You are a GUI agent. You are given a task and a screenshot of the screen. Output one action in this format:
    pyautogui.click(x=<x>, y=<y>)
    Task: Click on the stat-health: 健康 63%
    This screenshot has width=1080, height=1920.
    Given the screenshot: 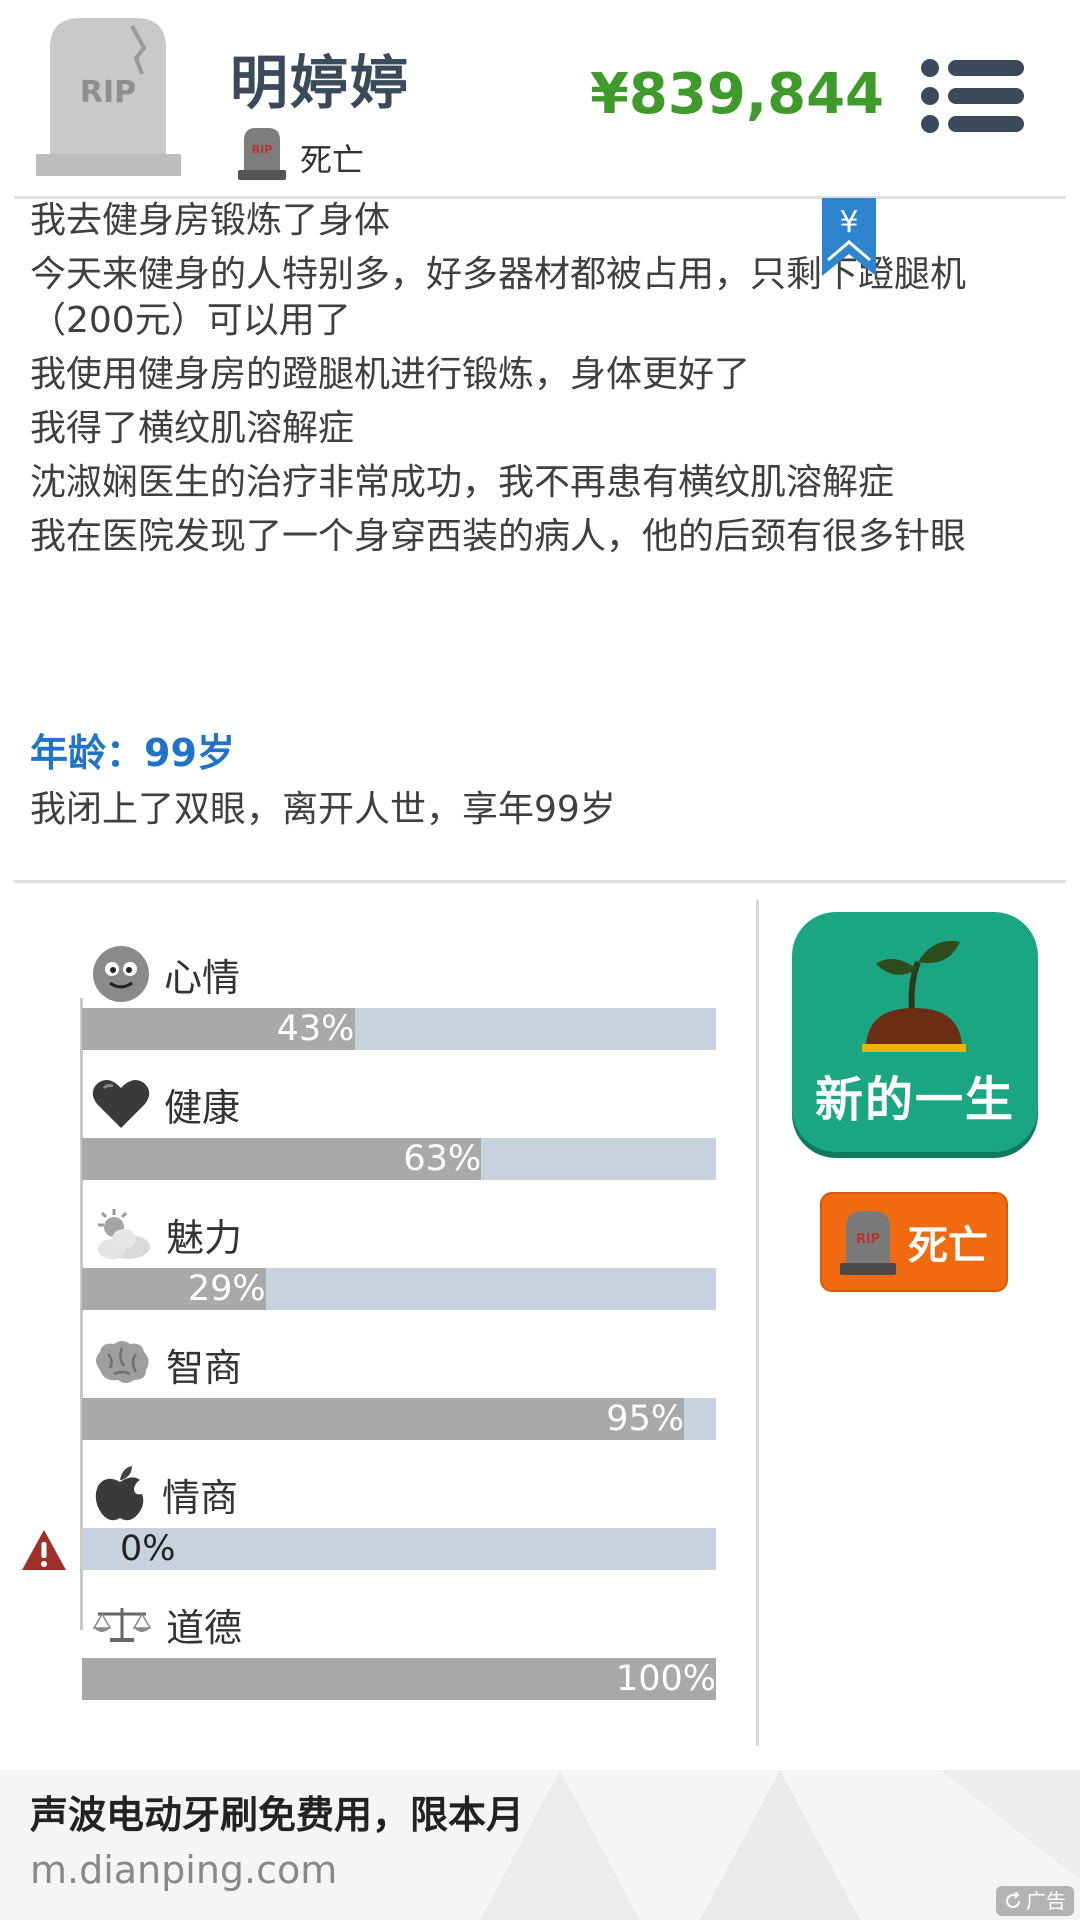 What is the action you would take?
    pyautogui.click(x=380, y=1139)
    